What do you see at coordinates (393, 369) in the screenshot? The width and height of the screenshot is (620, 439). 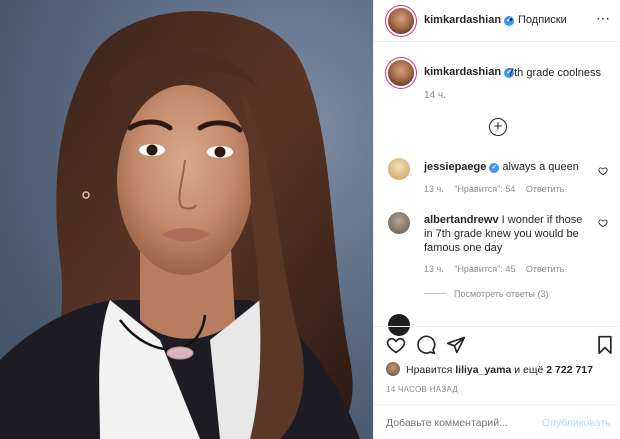 I see `liker-avatar` at bounding box center [393, 369].